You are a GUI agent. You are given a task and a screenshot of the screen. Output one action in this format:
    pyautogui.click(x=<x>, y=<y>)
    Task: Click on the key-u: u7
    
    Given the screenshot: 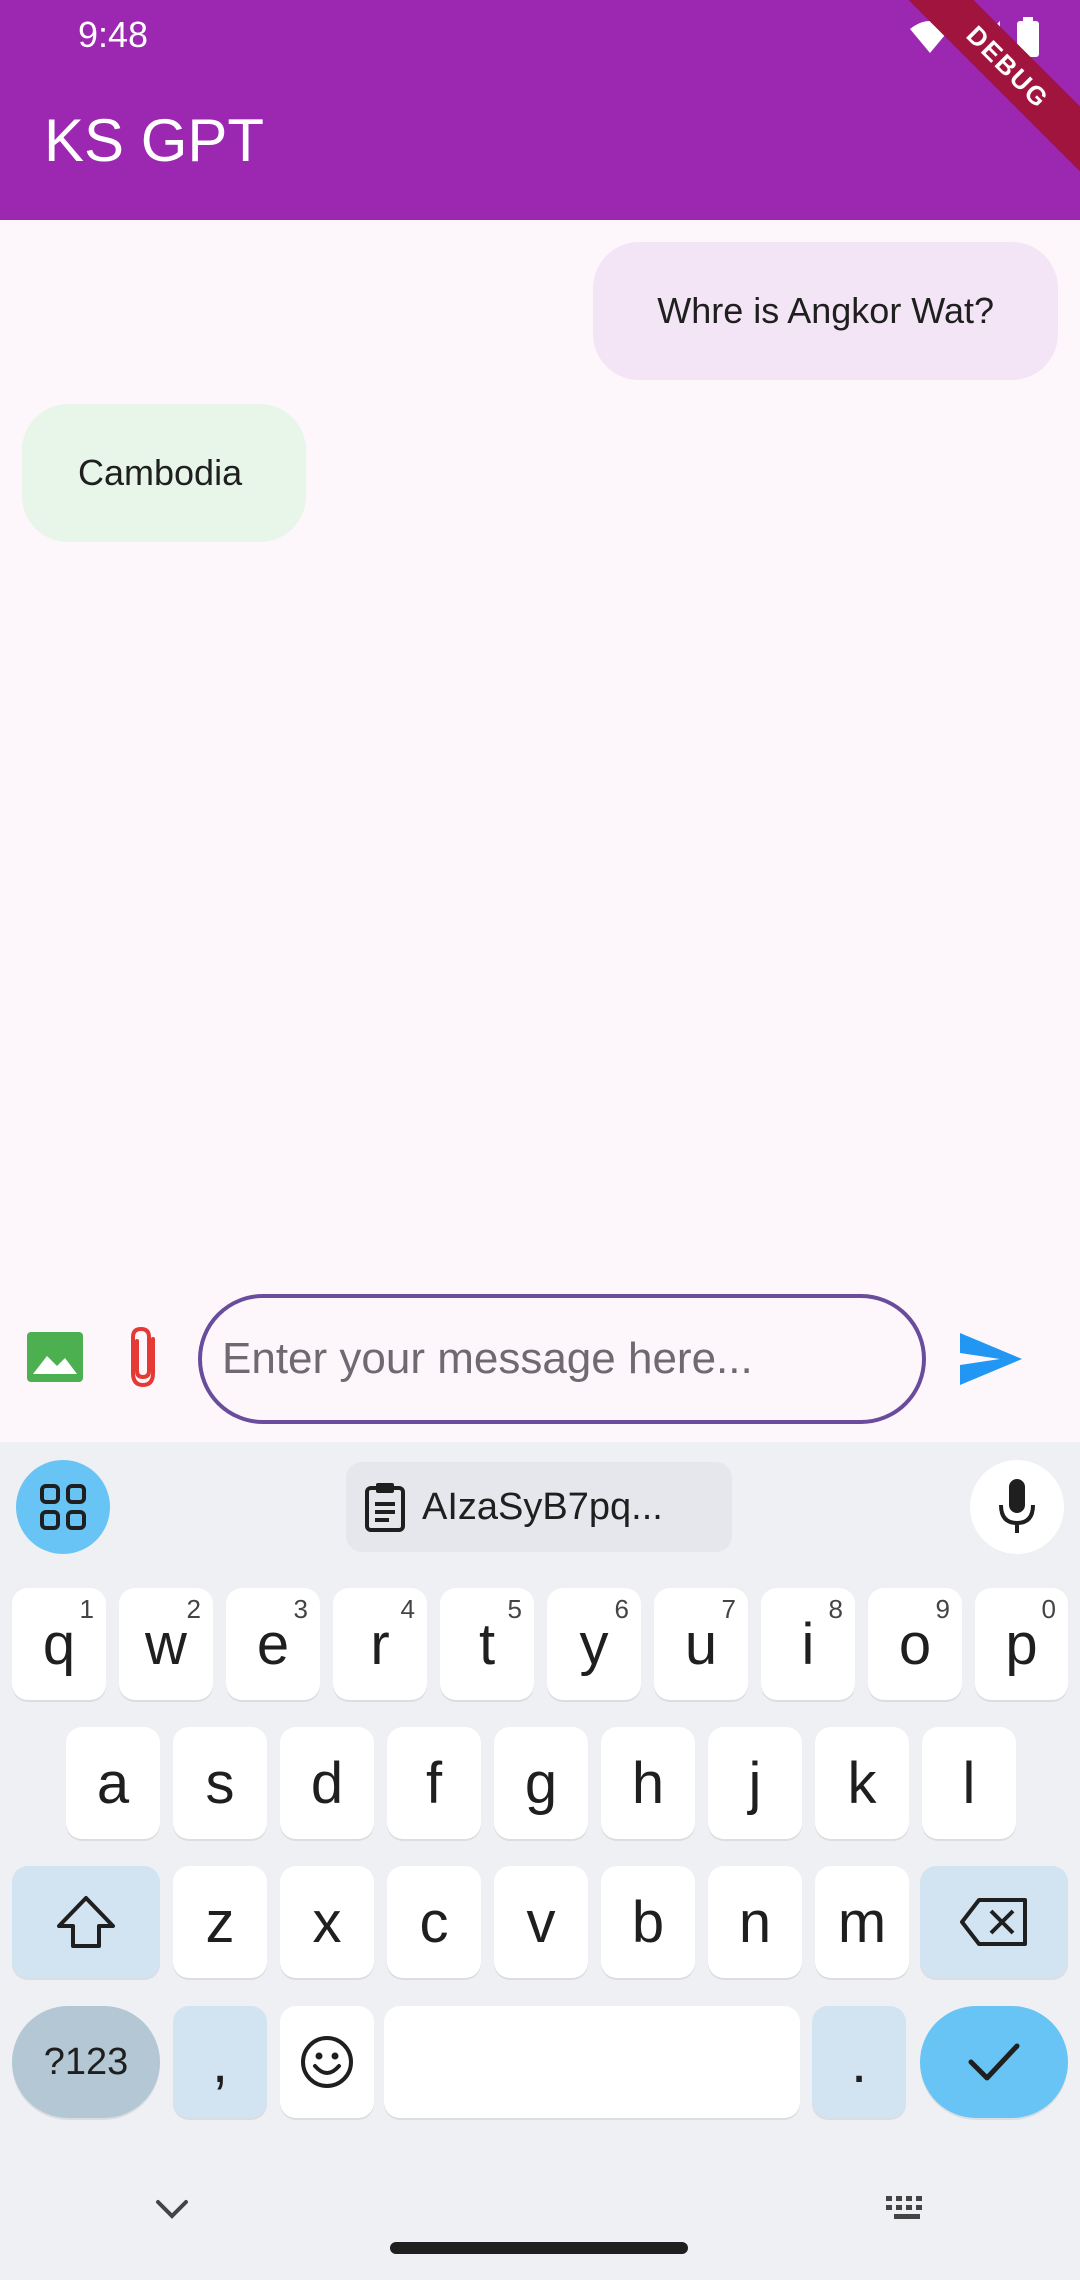 What is the action you would take?
    pyautogui.click(x=701, y=1644)
    